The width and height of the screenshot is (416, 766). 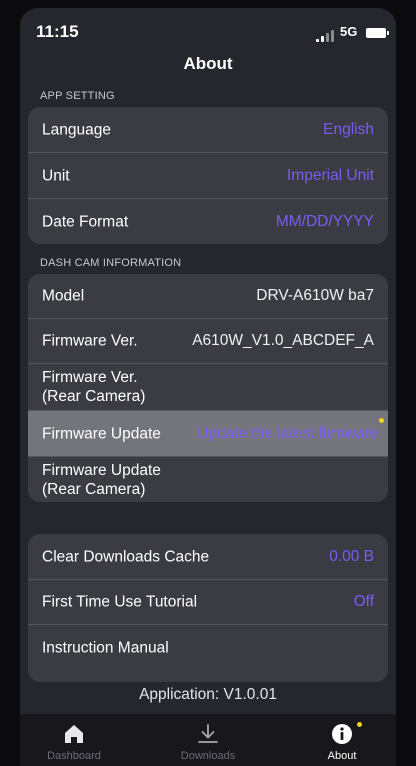 What do you see at coordinates (56, 175) in the screenshot?
I see `unit-label: Unit` at bounding box center [56, 175].